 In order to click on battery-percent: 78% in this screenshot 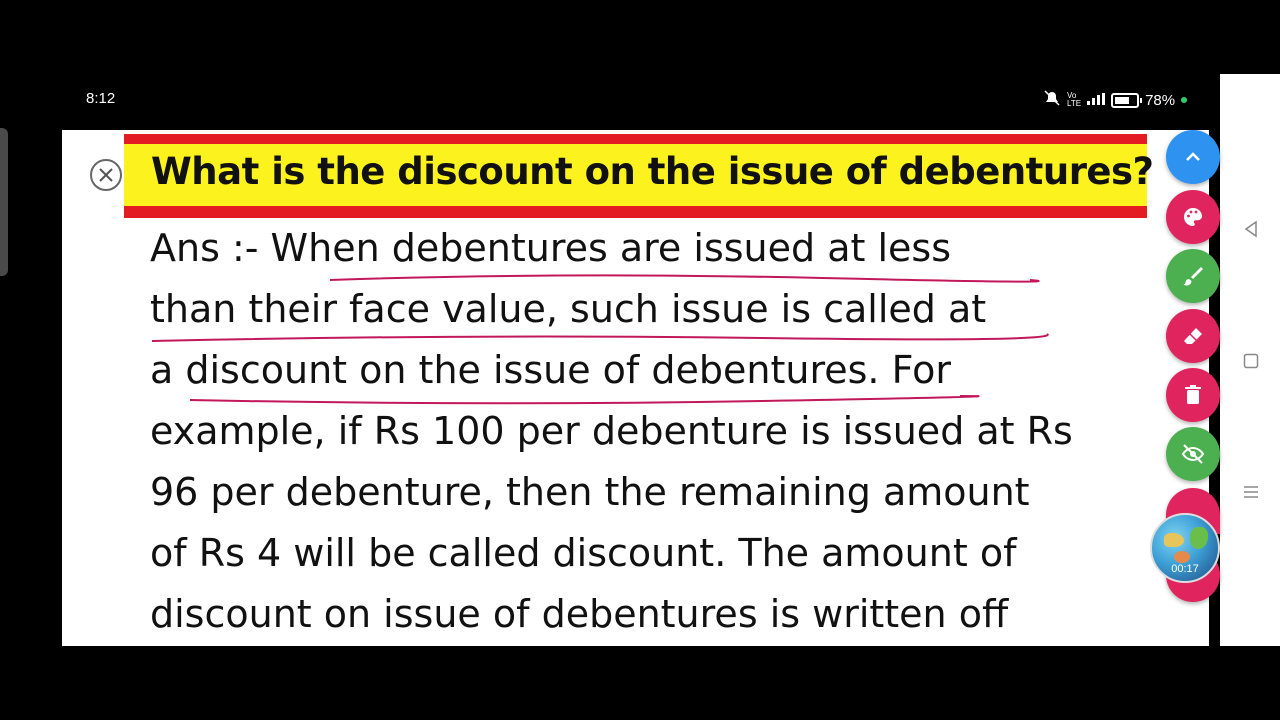, I will do `click(1160, 100)`.